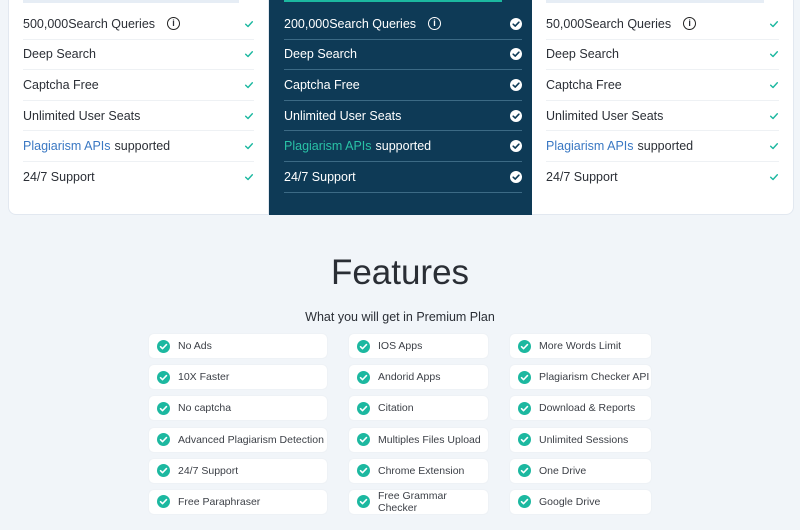 The width and height of the screenshot is (800, 530). What do you see at coordinates (396, 408) in the screenshot?
I see `feature-label: Citation` at bounding box center [396, 408].